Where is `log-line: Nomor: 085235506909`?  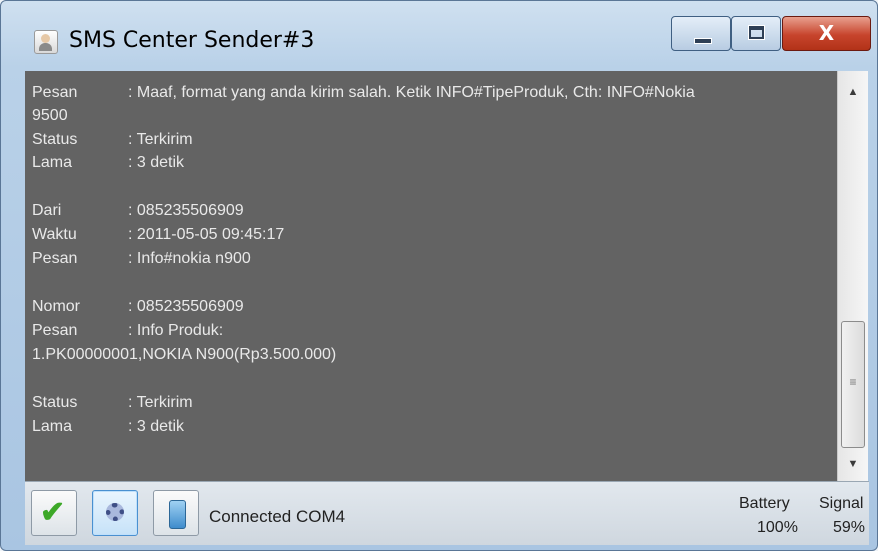
log-line: Nomor: 085235506909 is located at coordinates (138, 306).